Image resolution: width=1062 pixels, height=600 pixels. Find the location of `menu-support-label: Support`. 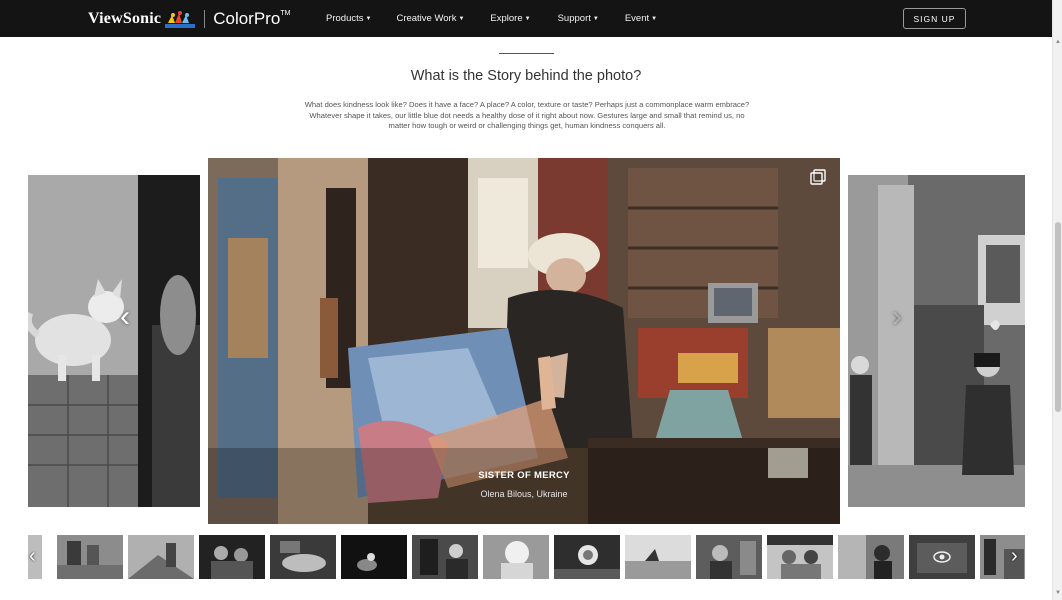

menu-support-label: Support is located at coordinates (574, 18).